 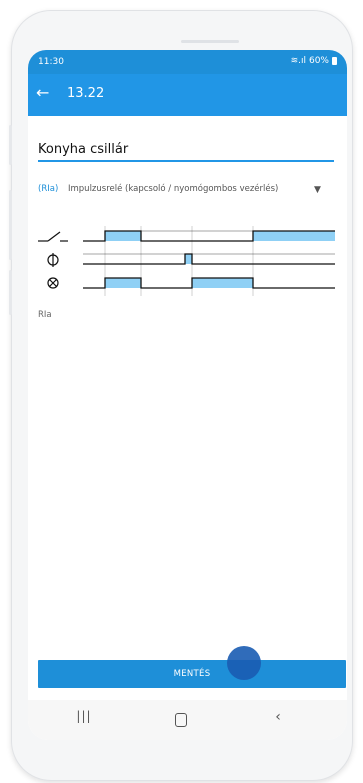 What do you see at coordinates (210, 41) in the screenshot?
I see `speaker-grille` at bounding box center [210, 41].